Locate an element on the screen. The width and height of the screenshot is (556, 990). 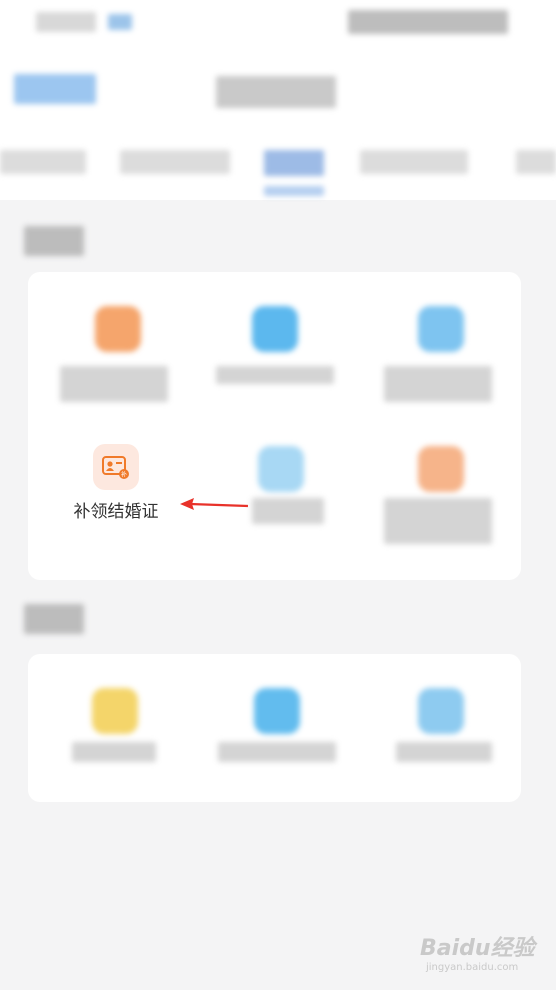
page-title is located at coordinates (276, 92).